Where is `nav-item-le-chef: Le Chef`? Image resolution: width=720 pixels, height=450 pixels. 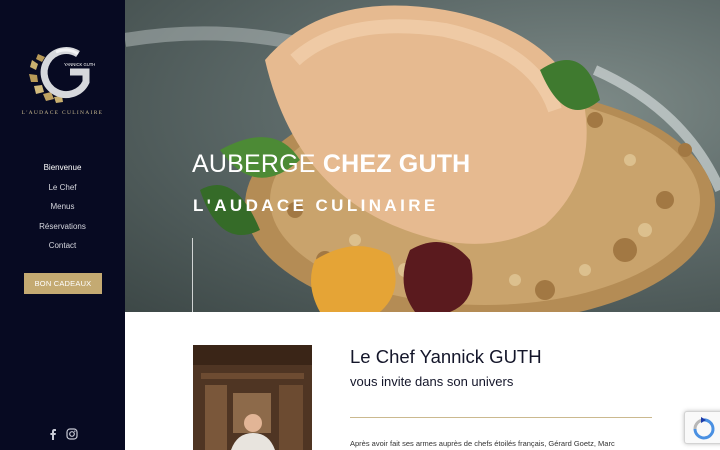 nav-item-le-chef: Le Chef is located at coordinates (62, 192).